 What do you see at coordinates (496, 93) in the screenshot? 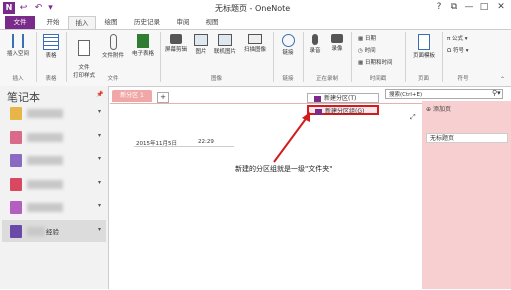
I see `search-icon: ⚲▾` at bounding box center [496, 93].